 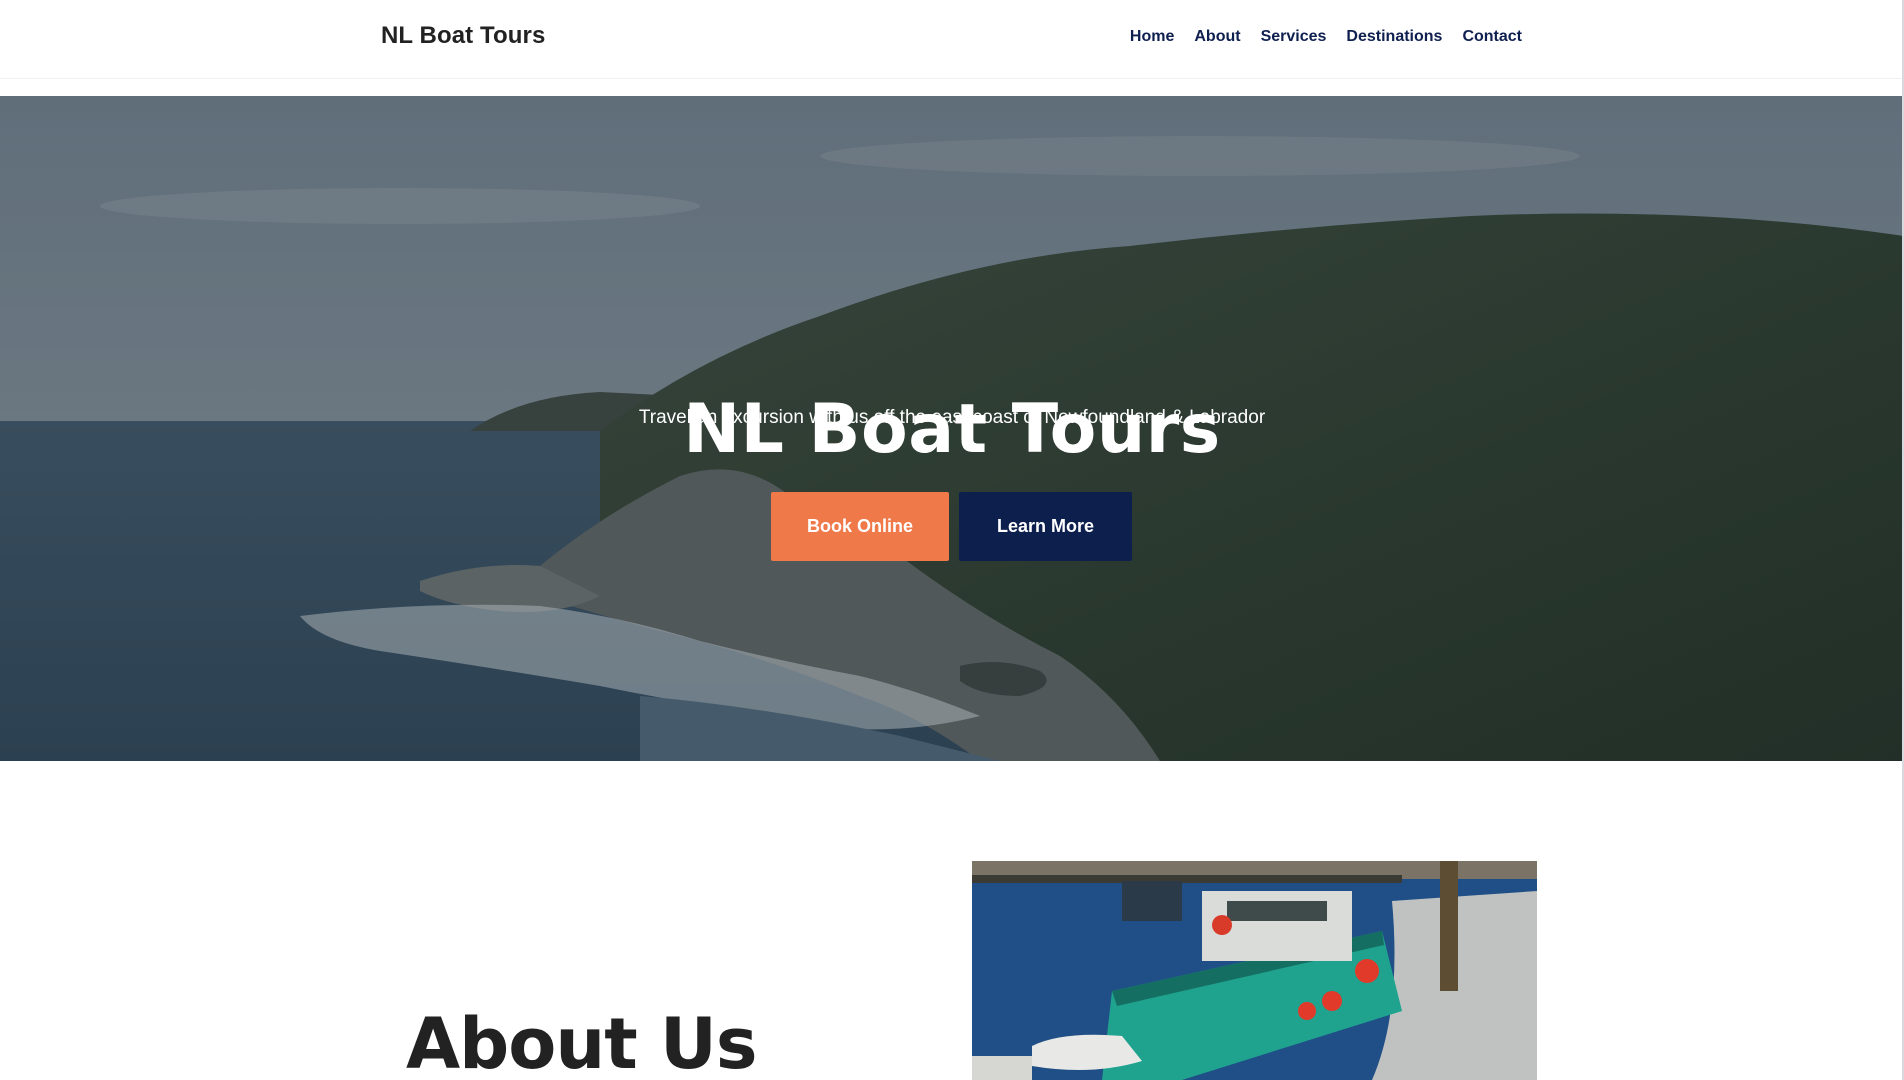 I want to click on nav-about: About, so click(x=1217, y=37).